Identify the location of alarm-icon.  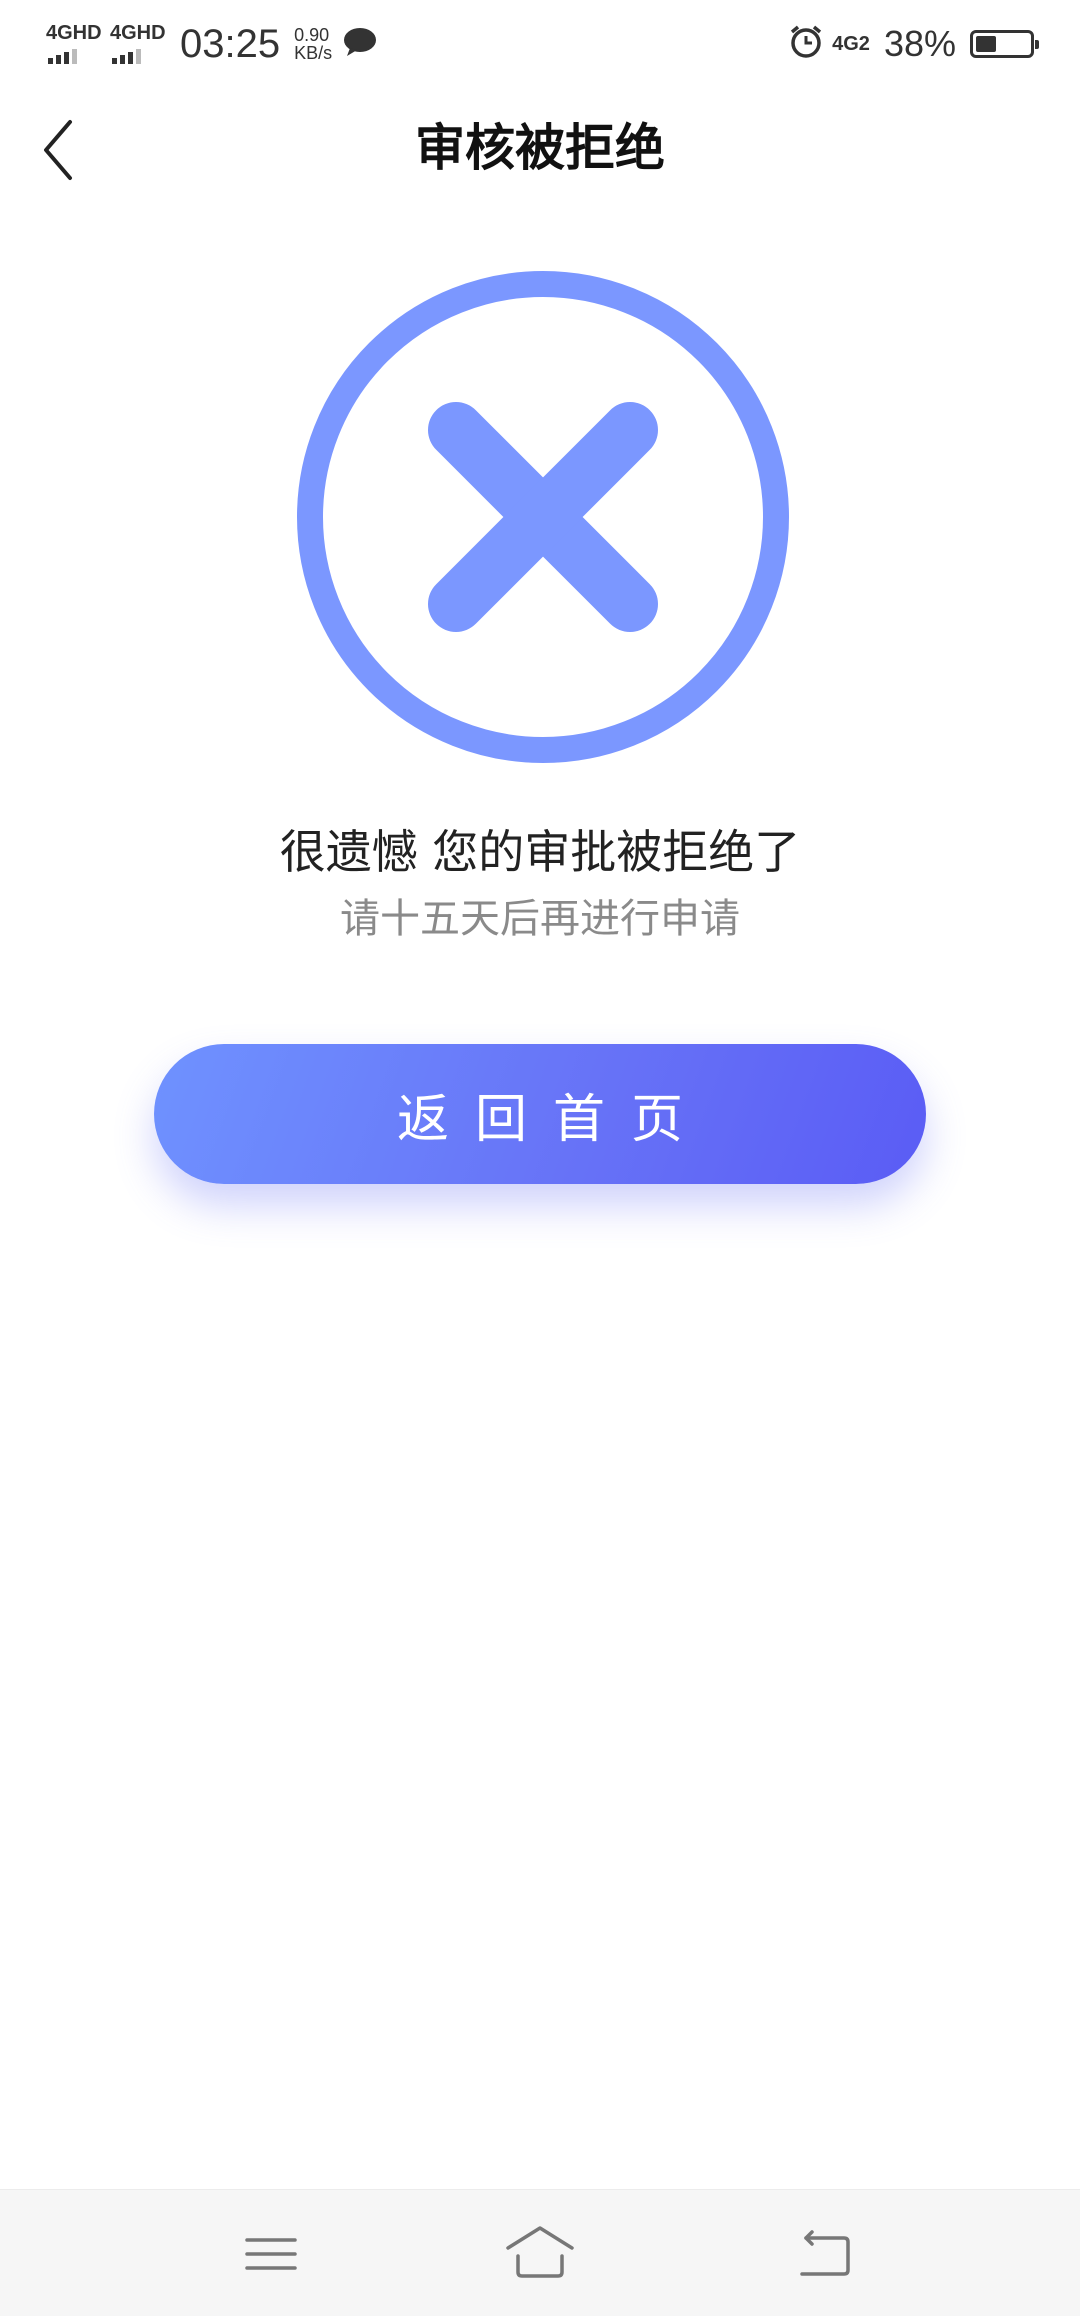
(806, 44).